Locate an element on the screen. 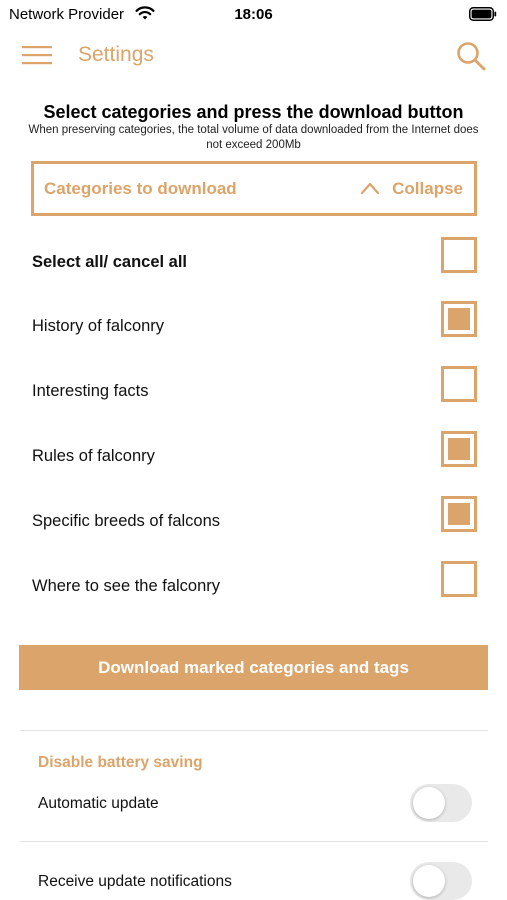 The height and width of the screenshot is (900, 507). category-row-where-to-see: Where to see the falconry is located at coordinates (253, 587).